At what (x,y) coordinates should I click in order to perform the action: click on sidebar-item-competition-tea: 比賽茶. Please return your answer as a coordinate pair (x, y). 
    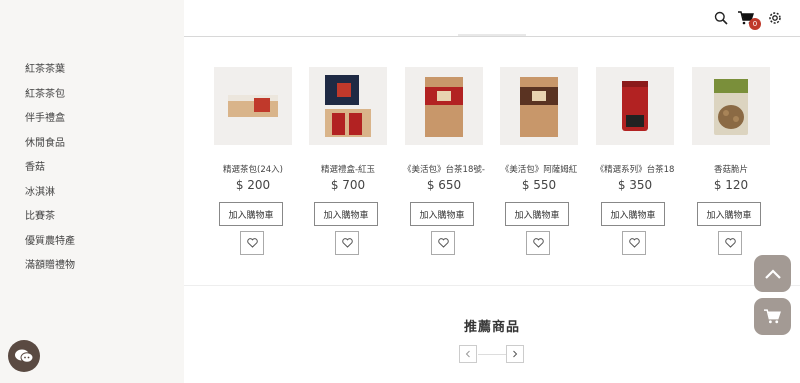
    Looking at the image, I should click on (50, 223).